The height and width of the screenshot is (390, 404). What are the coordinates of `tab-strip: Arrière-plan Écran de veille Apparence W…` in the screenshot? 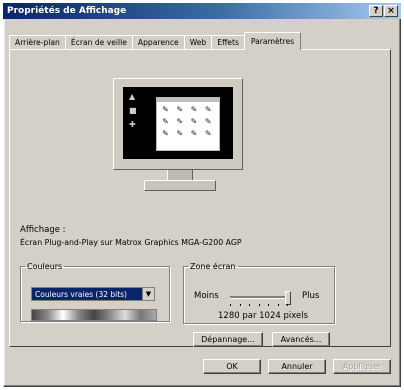 It's located at (155, 41).